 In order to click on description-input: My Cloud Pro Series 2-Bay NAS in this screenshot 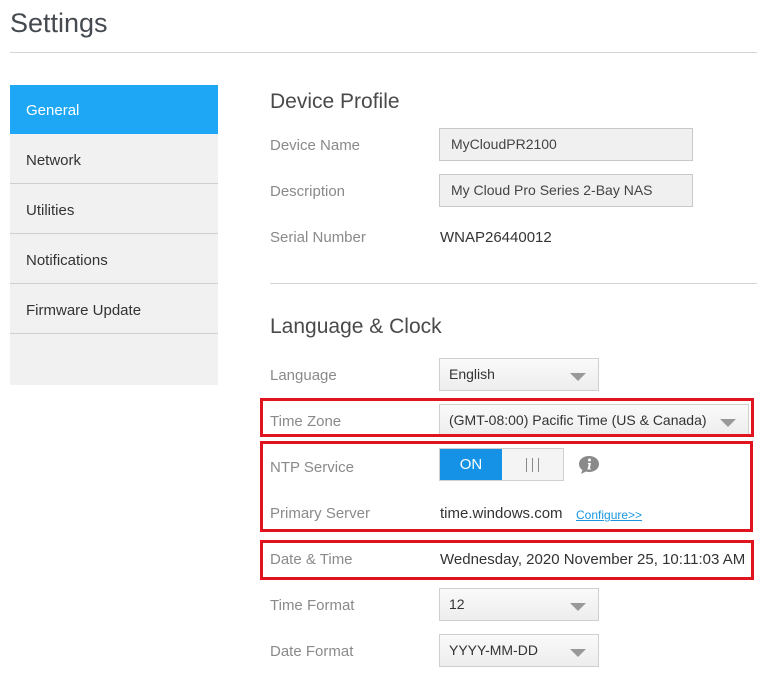, I will do `click(566, 190)`.